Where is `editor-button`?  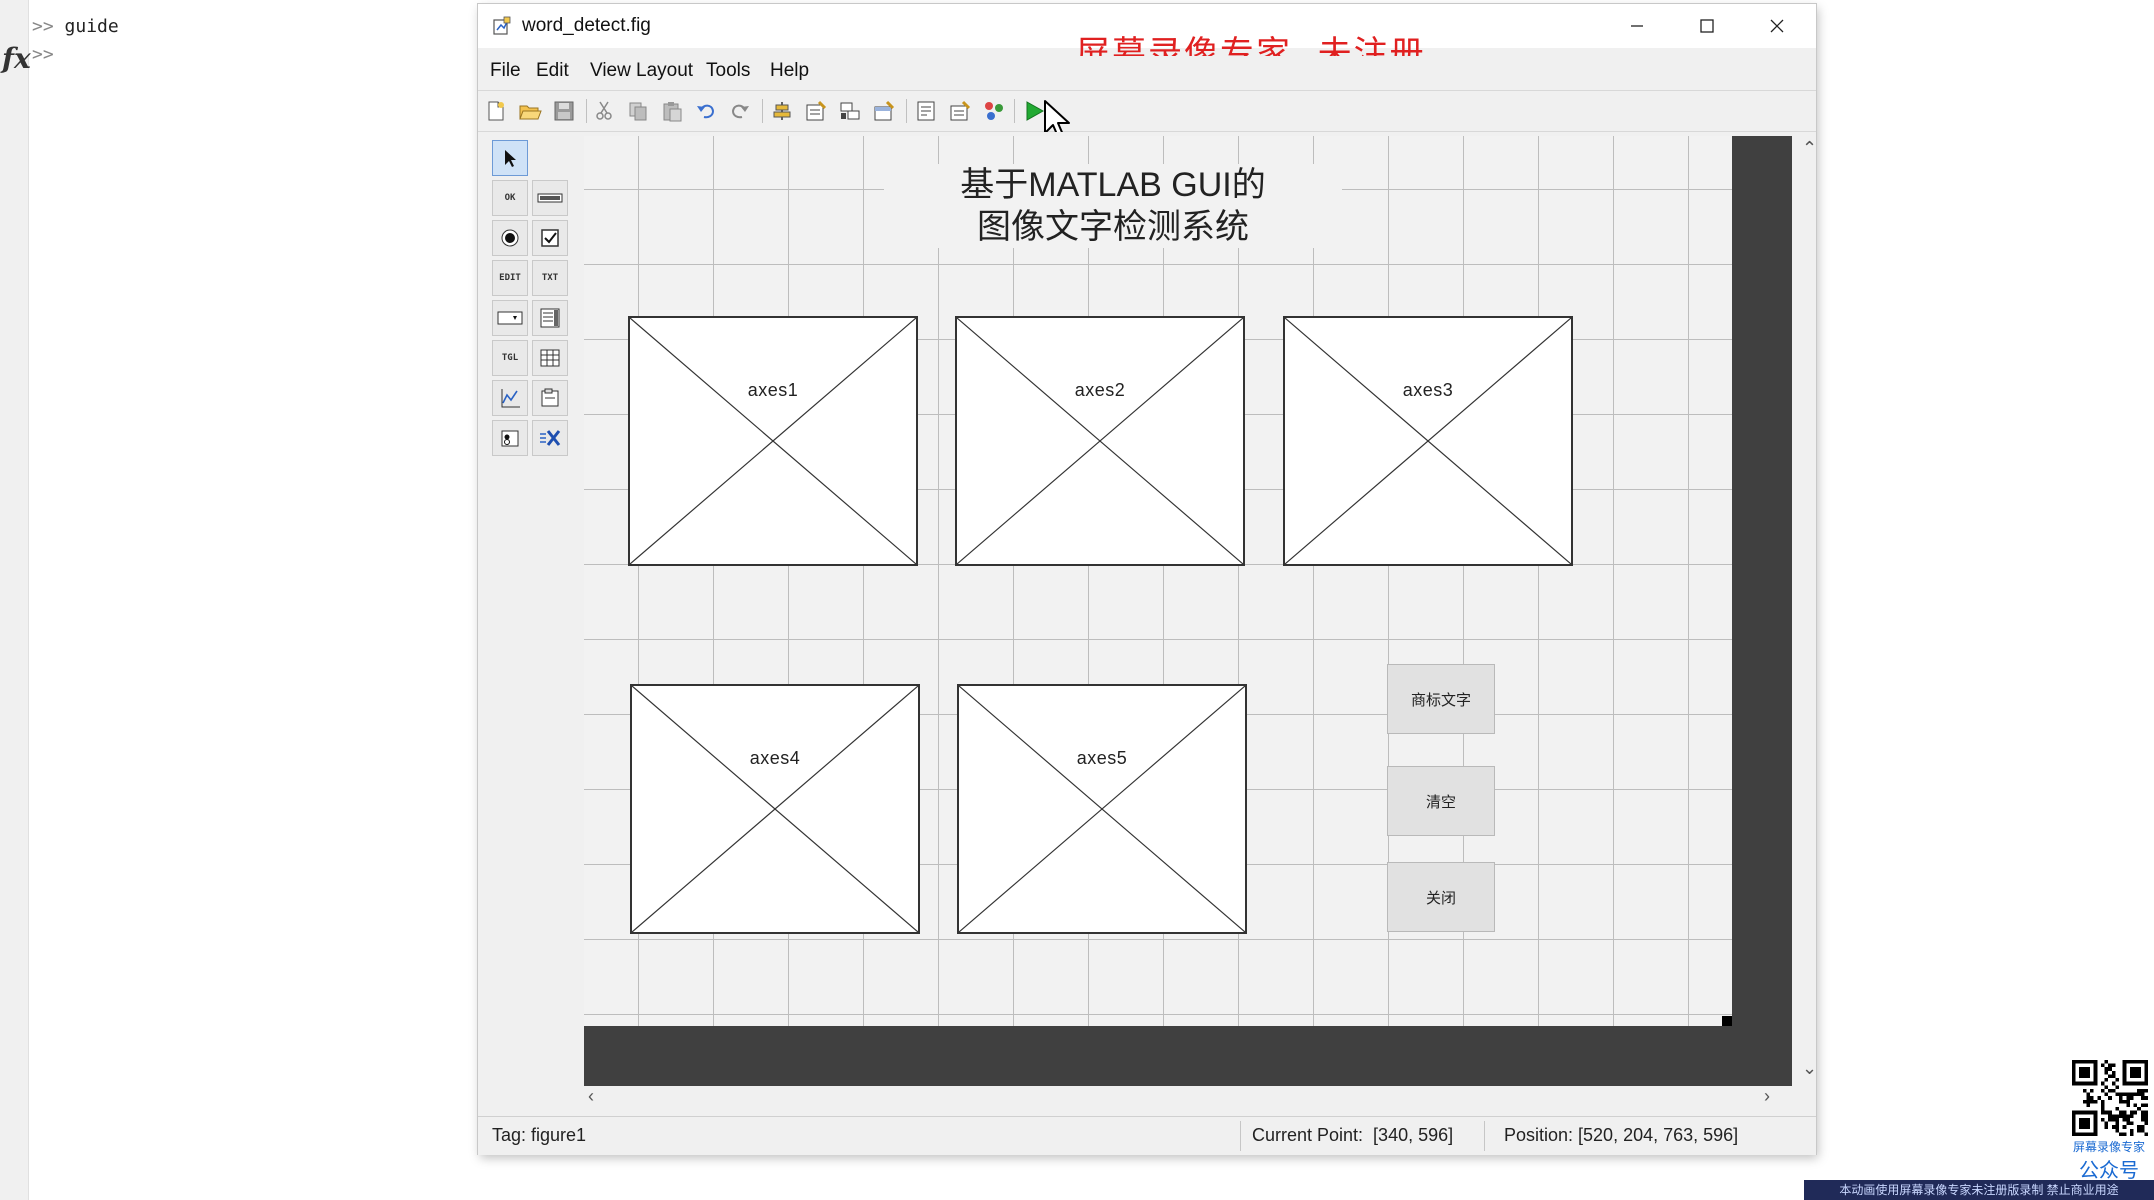
editor-button is located at coordinates (926, 111).